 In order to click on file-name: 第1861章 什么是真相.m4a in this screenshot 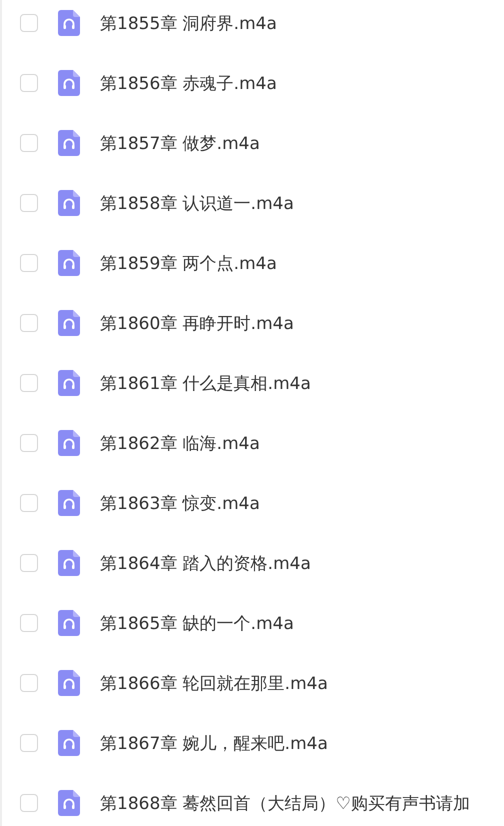, I will do `click(205, 383)`.